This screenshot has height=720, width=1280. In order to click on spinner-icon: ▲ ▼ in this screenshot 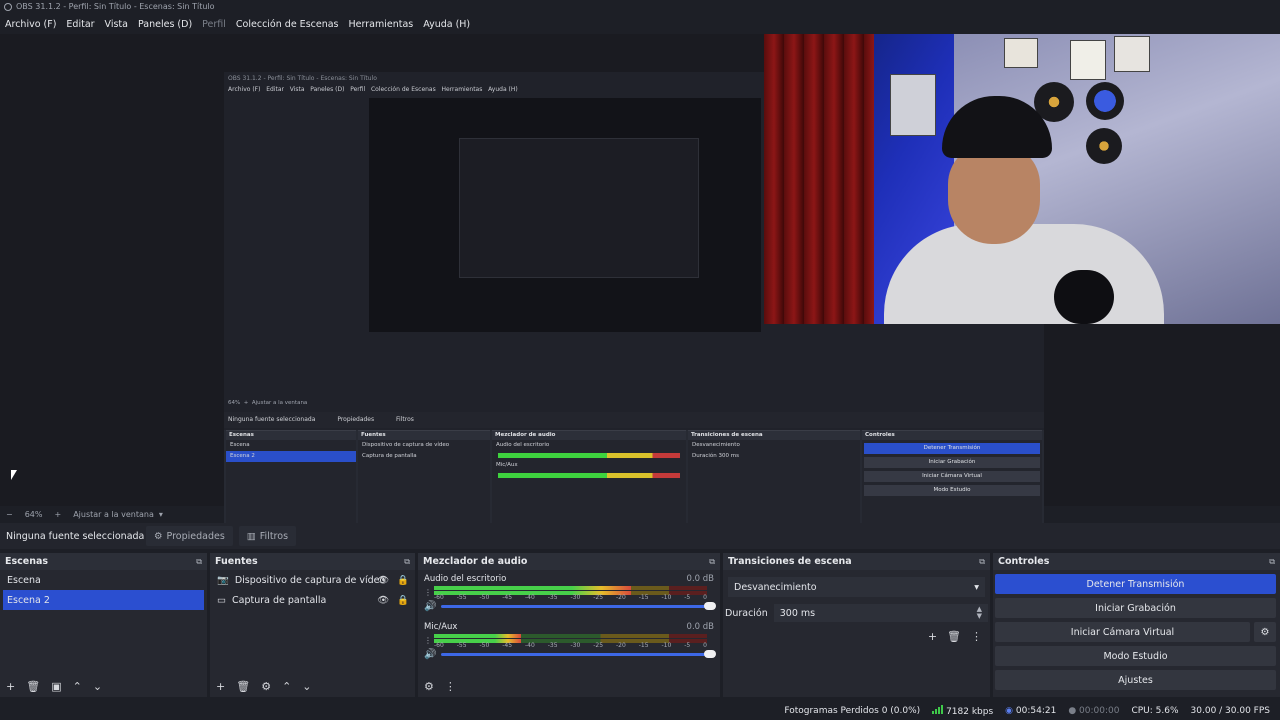, I will do `click(979, 613)`.